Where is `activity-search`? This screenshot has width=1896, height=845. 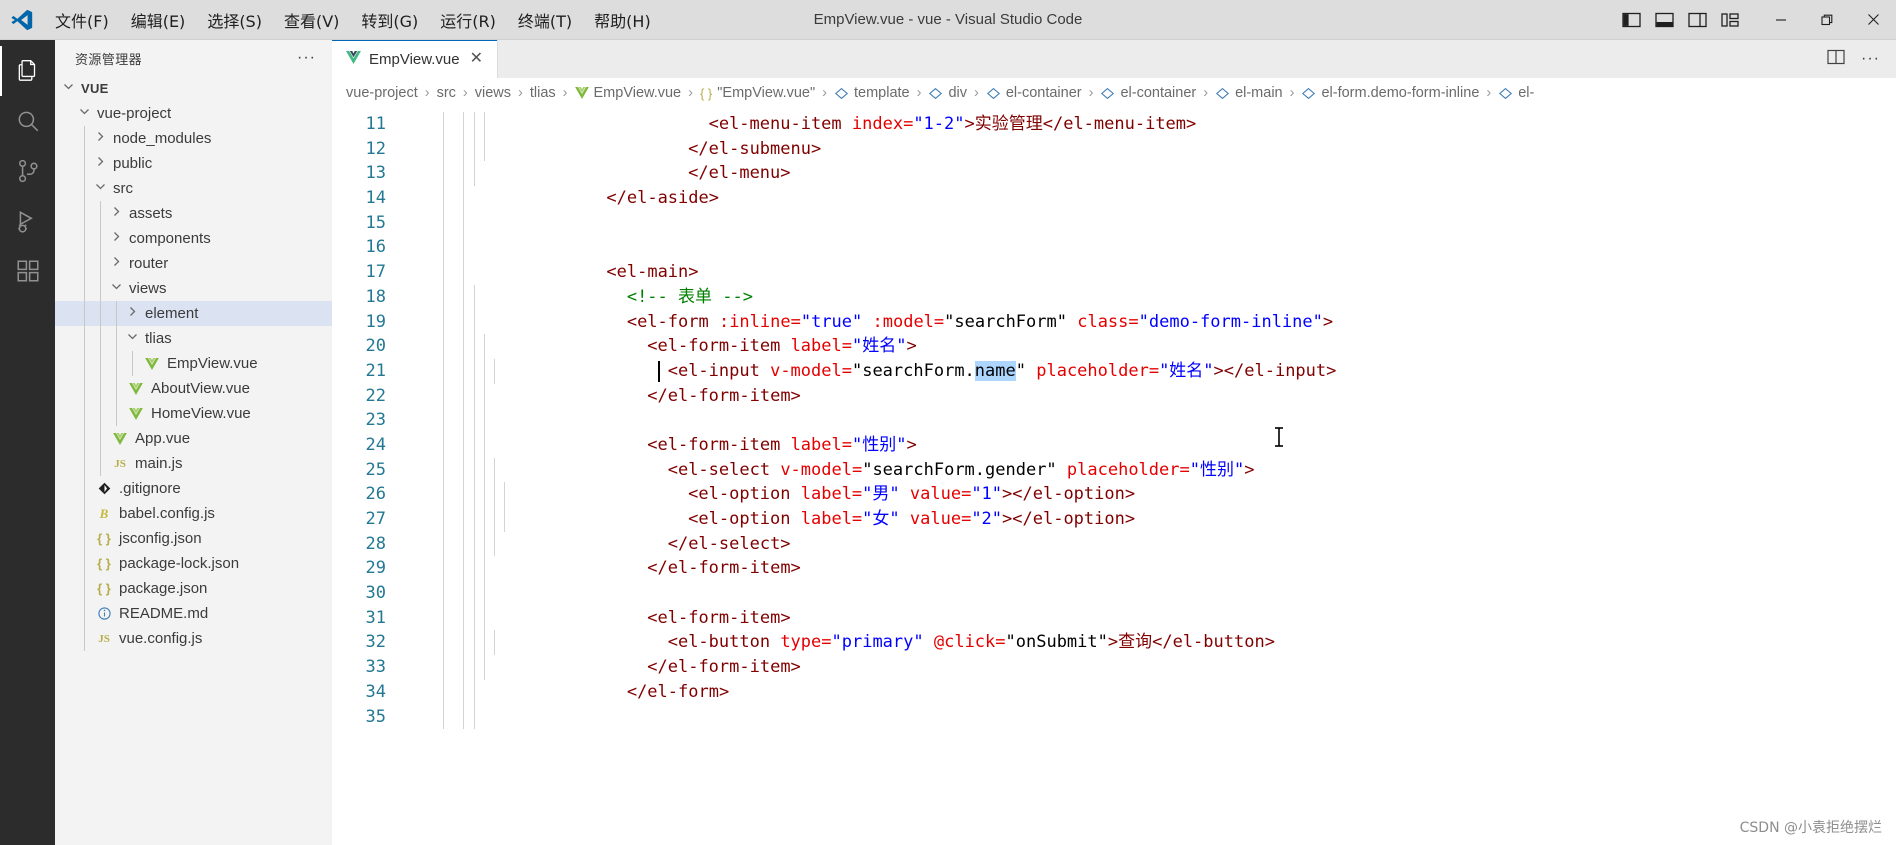
activity-search is located at coordinates (27, 121).